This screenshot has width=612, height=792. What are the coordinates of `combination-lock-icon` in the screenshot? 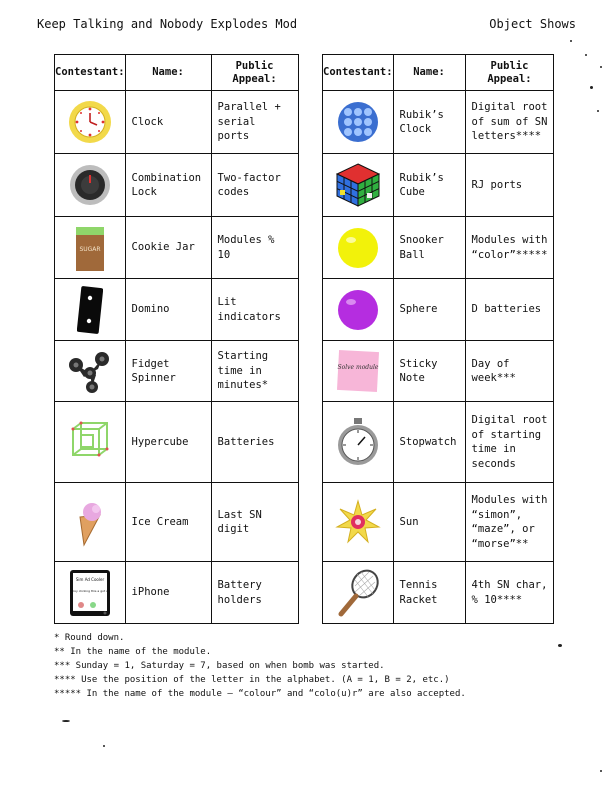 It's located at (89, 185).